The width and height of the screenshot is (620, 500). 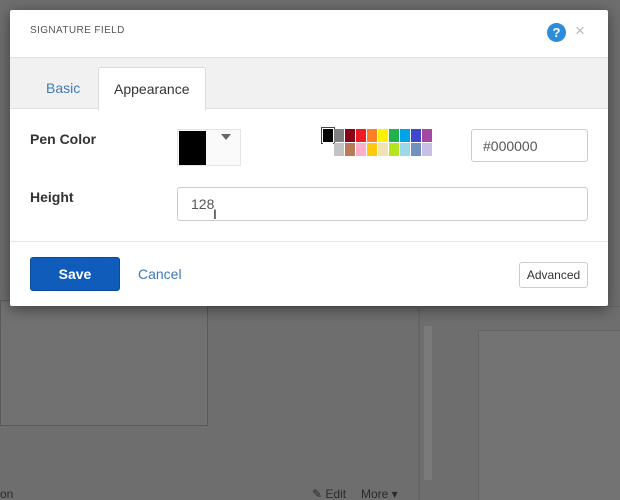 I want to click on dialog-title: SIGNATURE FIELD, so click(x=77, y=30).